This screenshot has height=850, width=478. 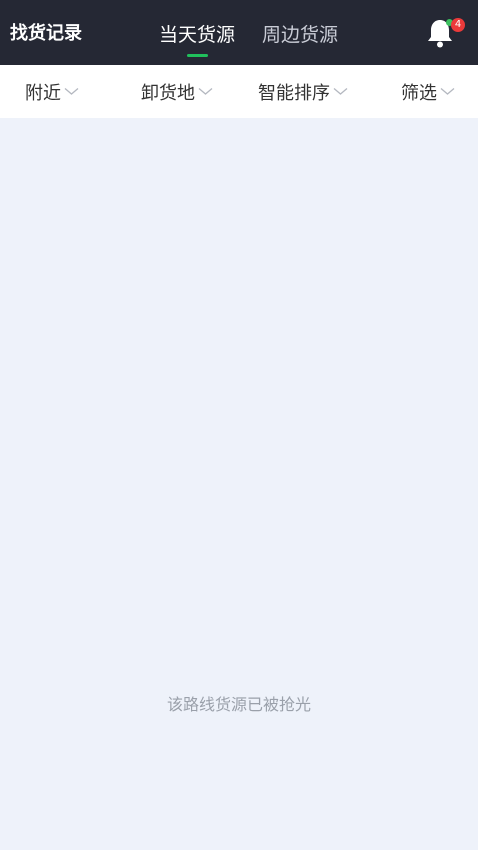 I want to click on filter-screen: 筛选, so click(x=428, y=91).